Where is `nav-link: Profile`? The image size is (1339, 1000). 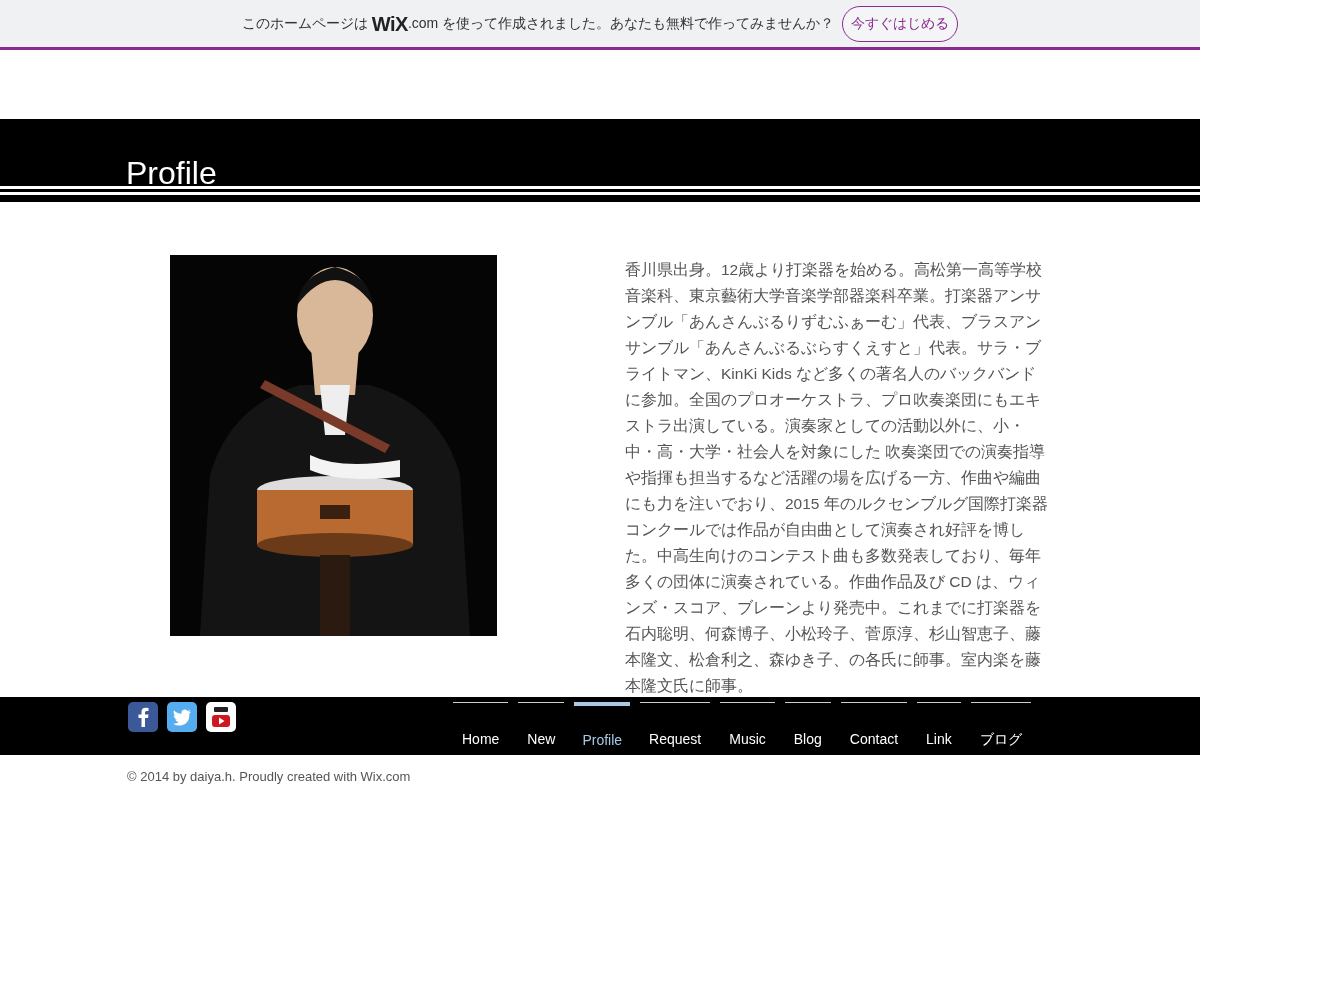
nav-link: Profile is located at coordinates (602, 726).